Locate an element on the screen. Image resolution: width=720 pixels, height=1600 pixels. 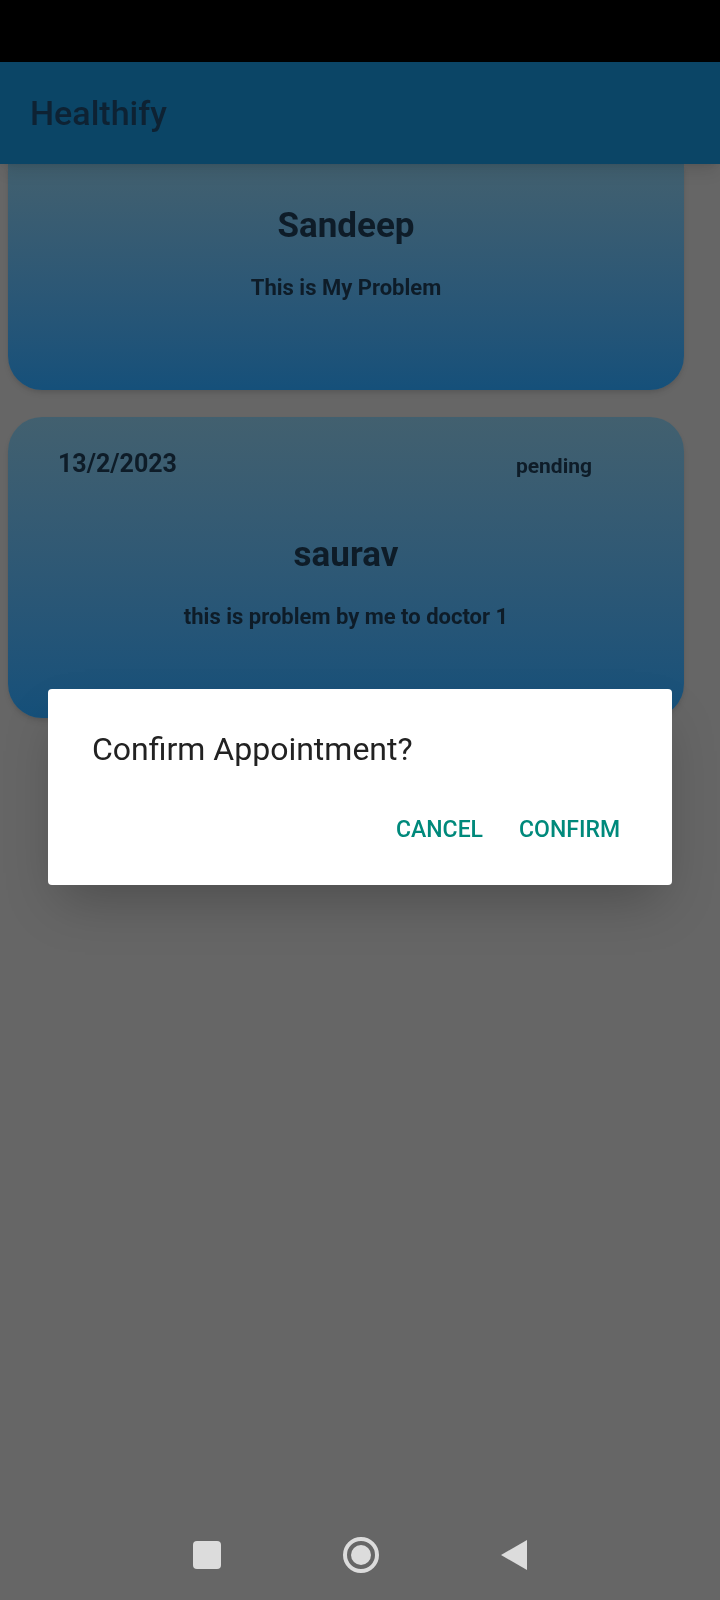
dialog-button: CANCEL is located at coordinates (440, 830).